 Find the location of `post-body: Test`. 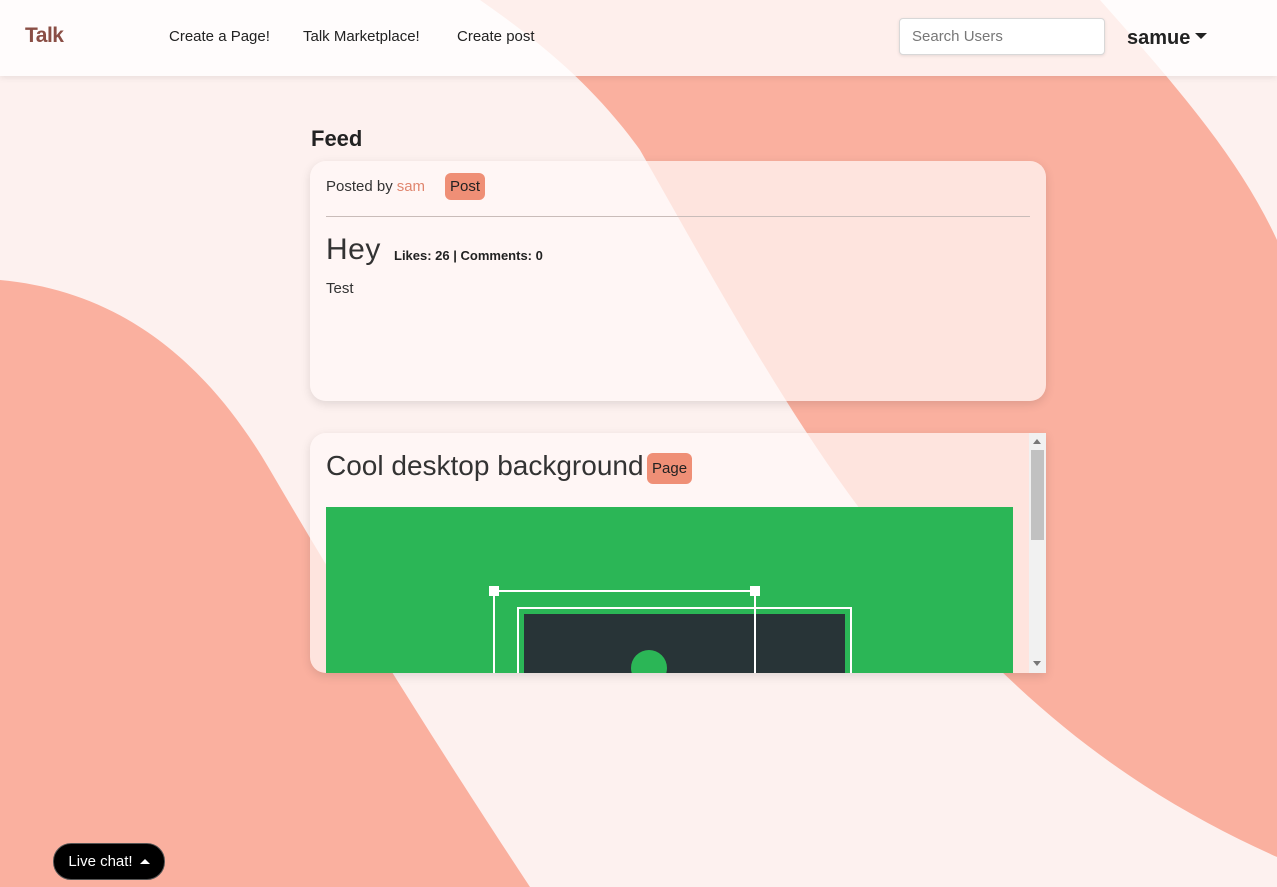

post-body: Test is located at coordinates (340, 288).